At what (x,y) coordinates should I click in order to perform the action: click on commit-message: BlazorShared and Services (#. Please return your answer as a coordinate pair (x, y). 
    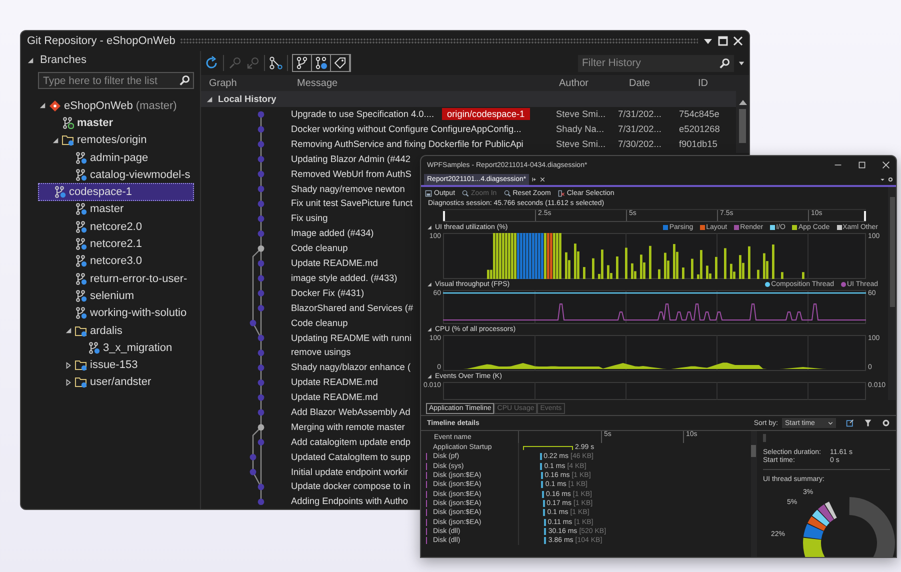
    Looking at the image, I should click on (352, 307).